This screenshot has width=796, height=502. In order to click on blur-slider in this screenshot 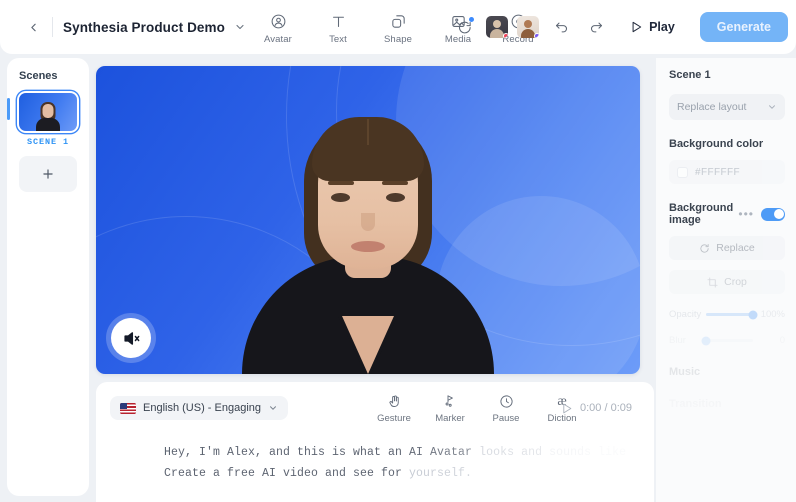, I will do `click(727, 340)`.